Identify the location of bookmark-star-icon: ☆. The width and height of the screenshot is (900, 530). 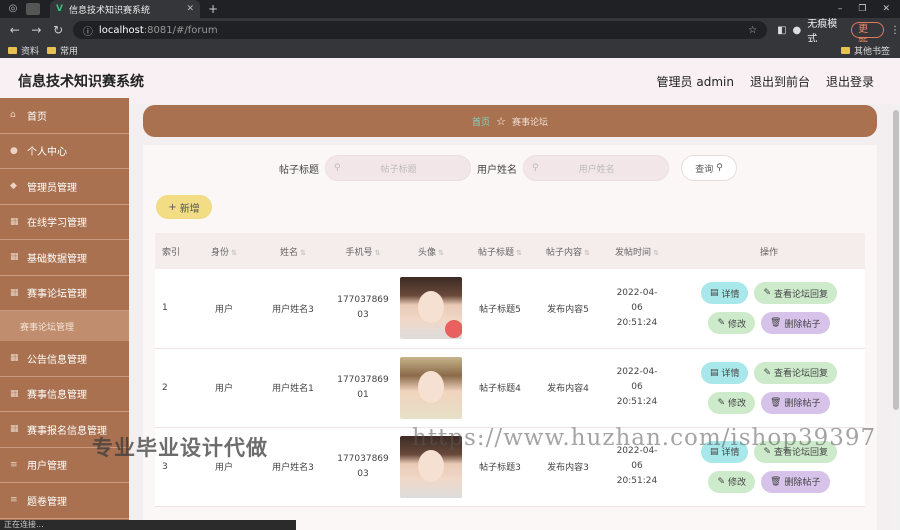
(752, 30).